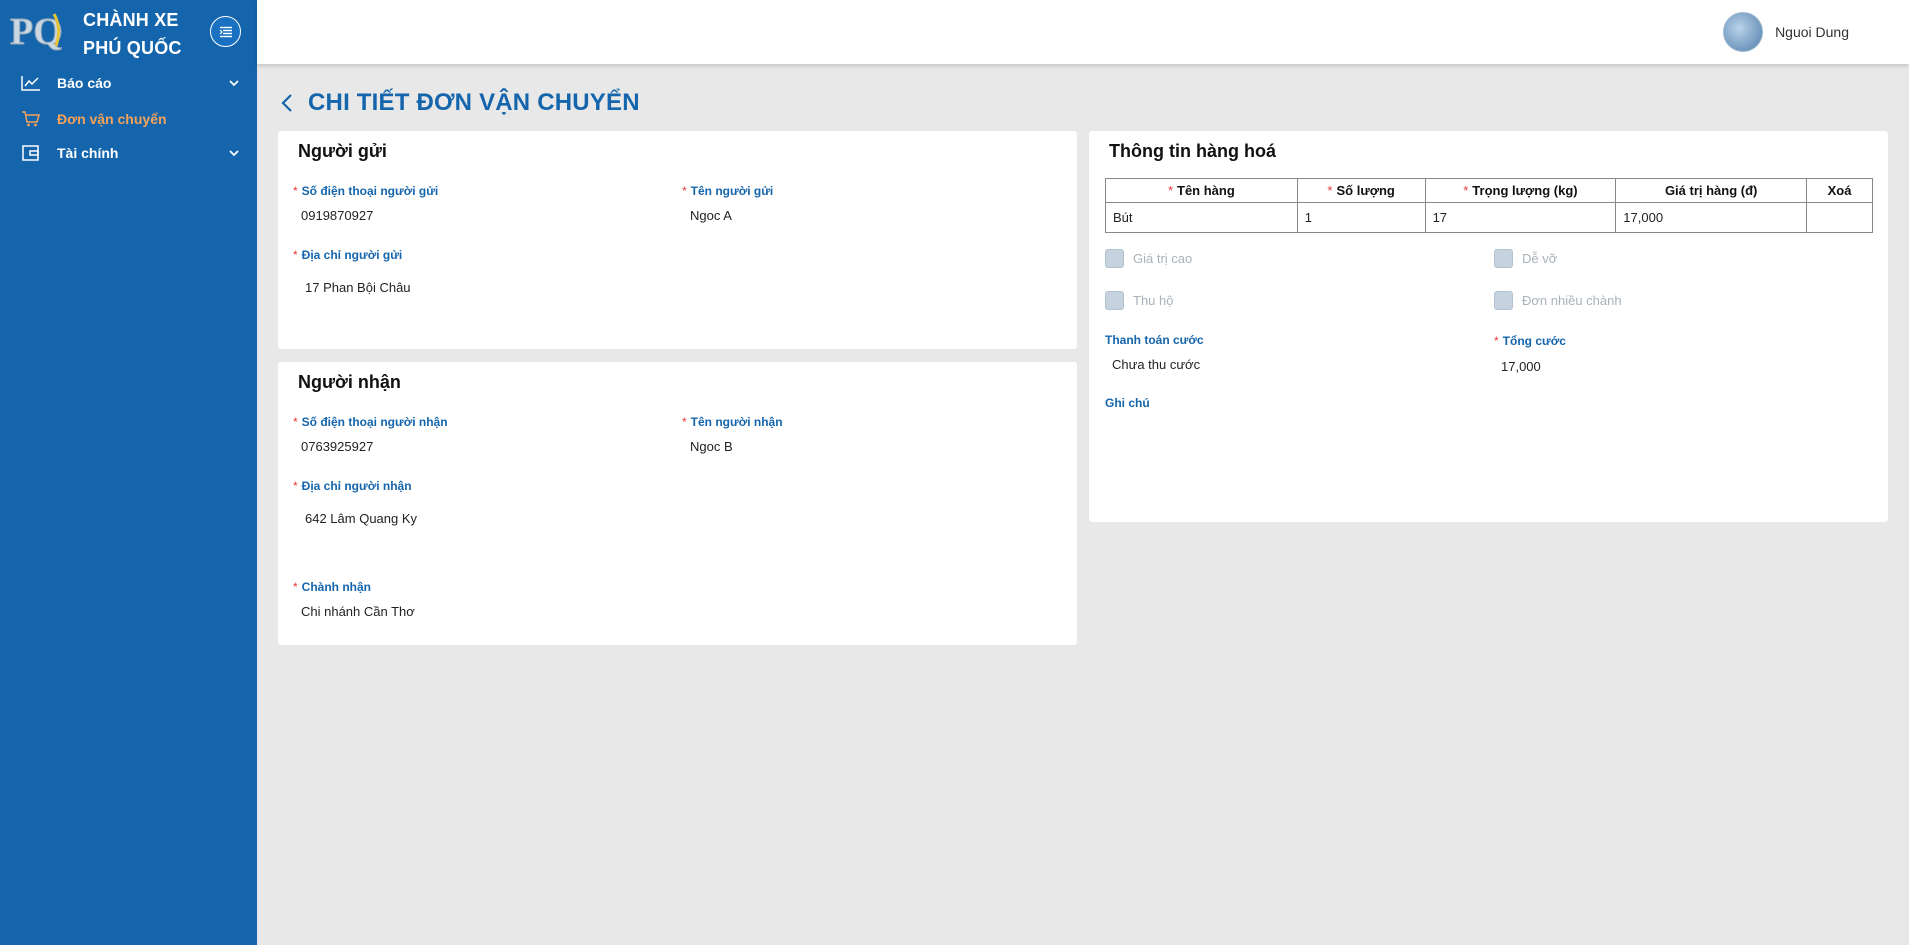 This screenshot has height=945, width=1909. What do you see at coordinates (128, 83) in the screenshot?
I see `sidebar-item-bao-cao: Báo cáo` at bounding box center [128, 83].